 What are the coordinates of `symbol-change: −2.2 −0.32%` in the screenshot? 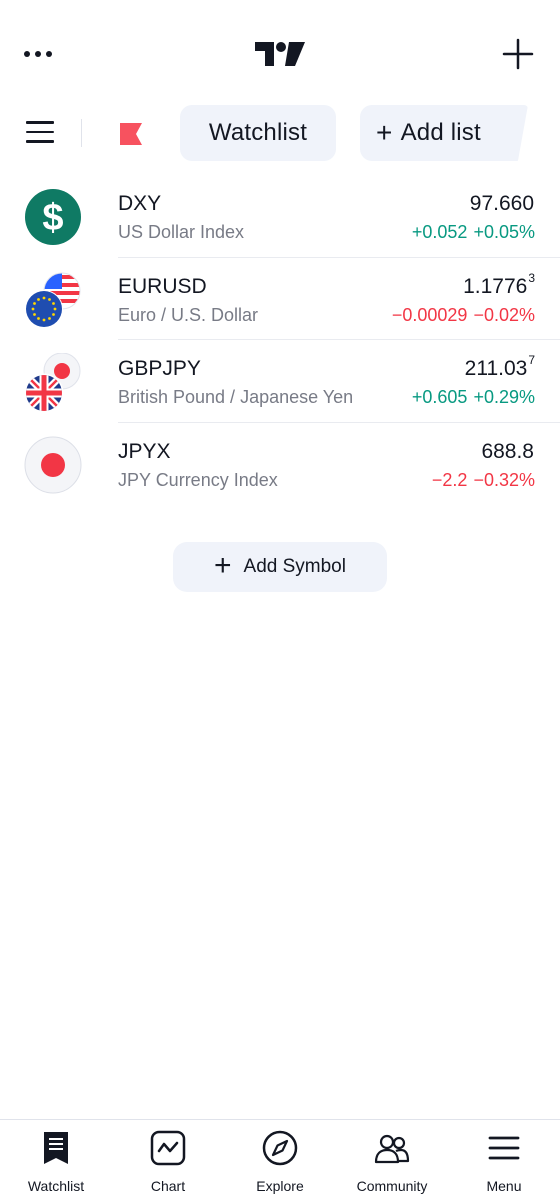 It's located at (483, 479).